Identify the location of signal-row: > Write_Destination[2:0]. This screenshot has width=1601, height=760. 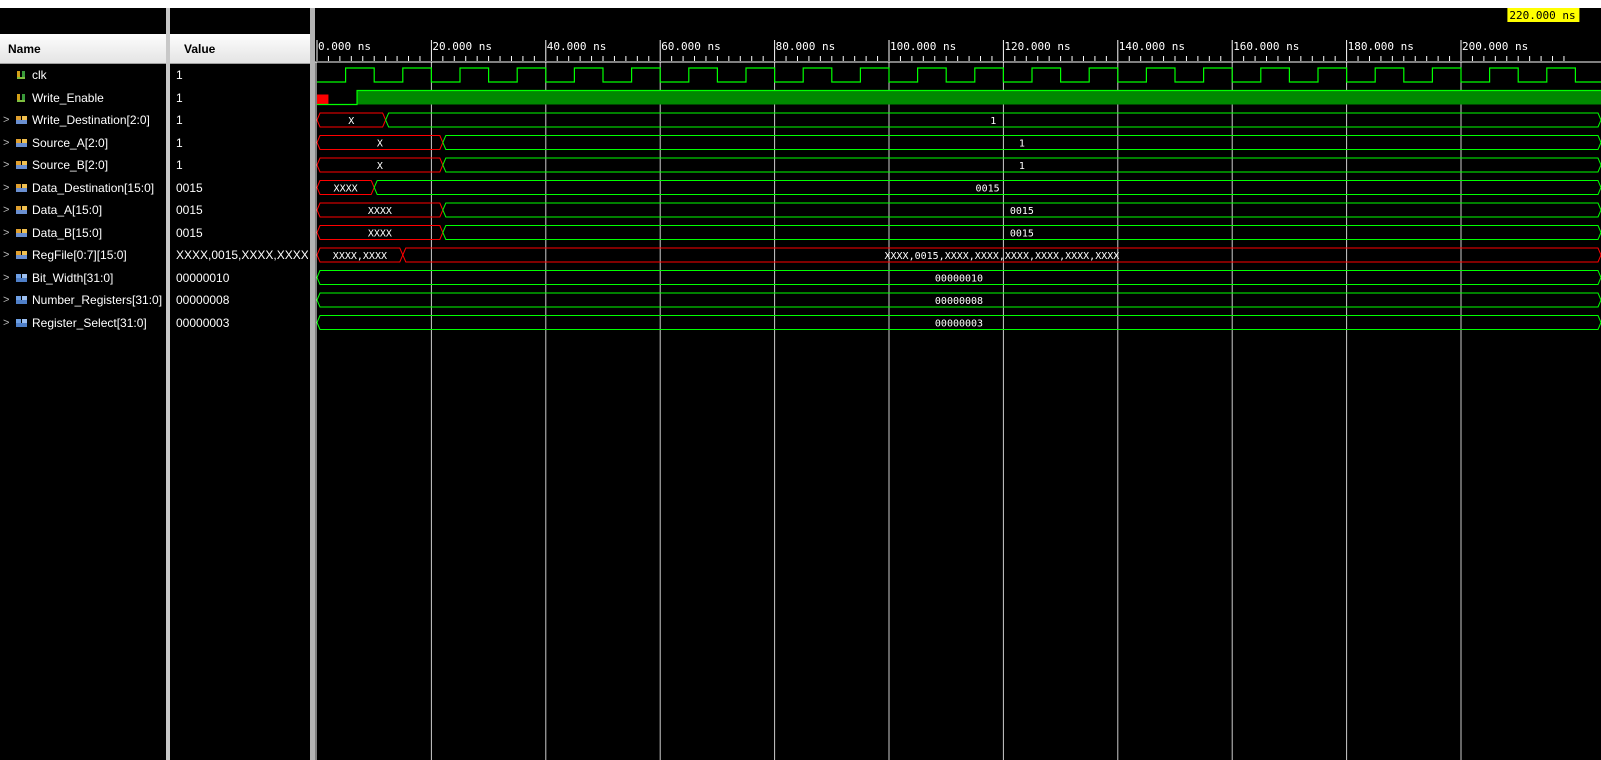
(83, 120).